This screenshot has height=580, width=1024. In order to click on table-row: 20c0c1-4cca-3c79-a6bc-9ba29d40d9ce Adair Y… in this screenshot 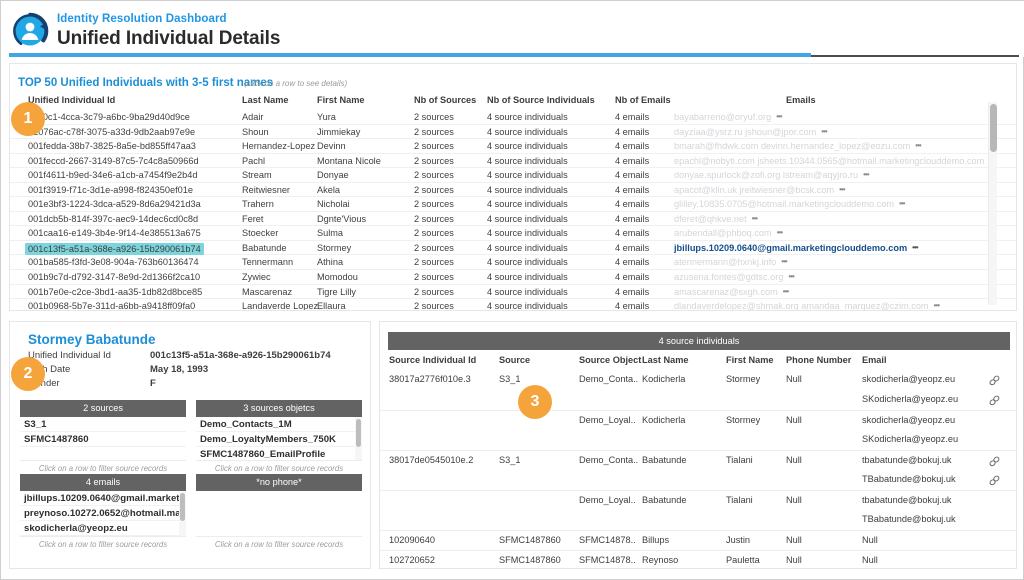, I will do `click(513, 117)`.